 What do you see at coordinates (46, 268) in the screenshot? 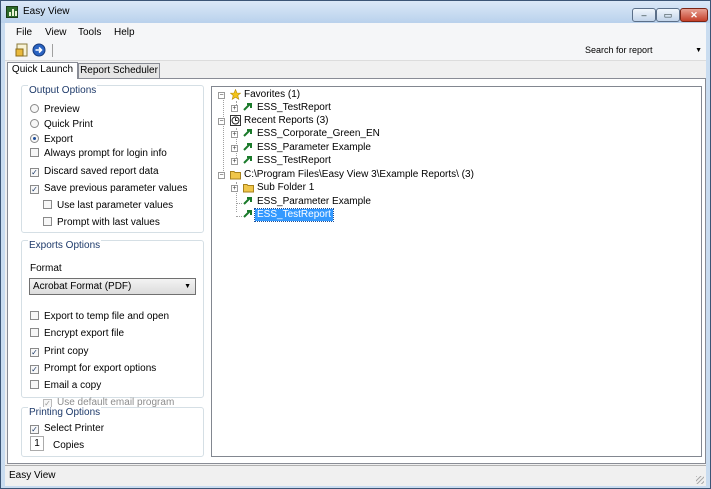
I see `format-label: Format` at bounding box center [46, 268].